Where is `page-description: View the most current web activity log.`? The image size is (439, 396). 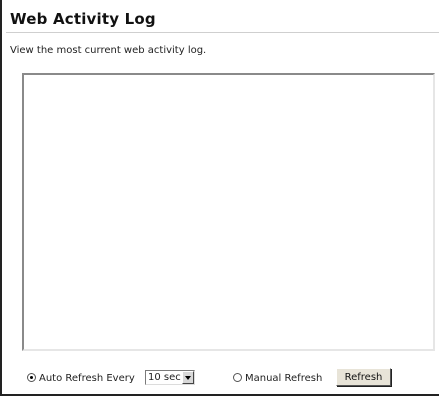
page-description: View the most current web activity log. is located at coordinates (108, 50).